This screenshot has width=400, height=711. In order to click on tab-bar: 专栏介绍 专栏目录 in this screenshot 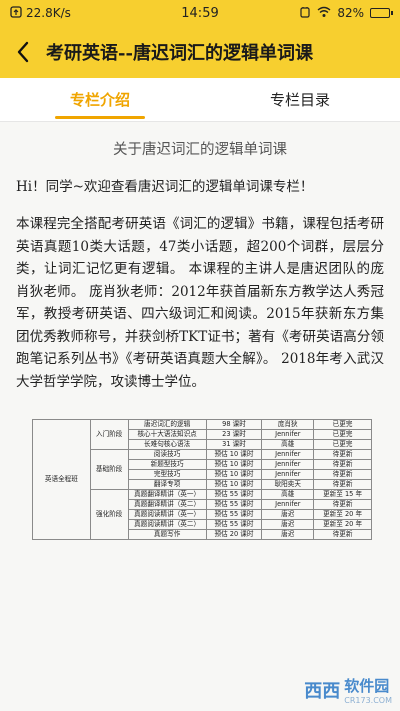, I will do `click(200, 100)`.